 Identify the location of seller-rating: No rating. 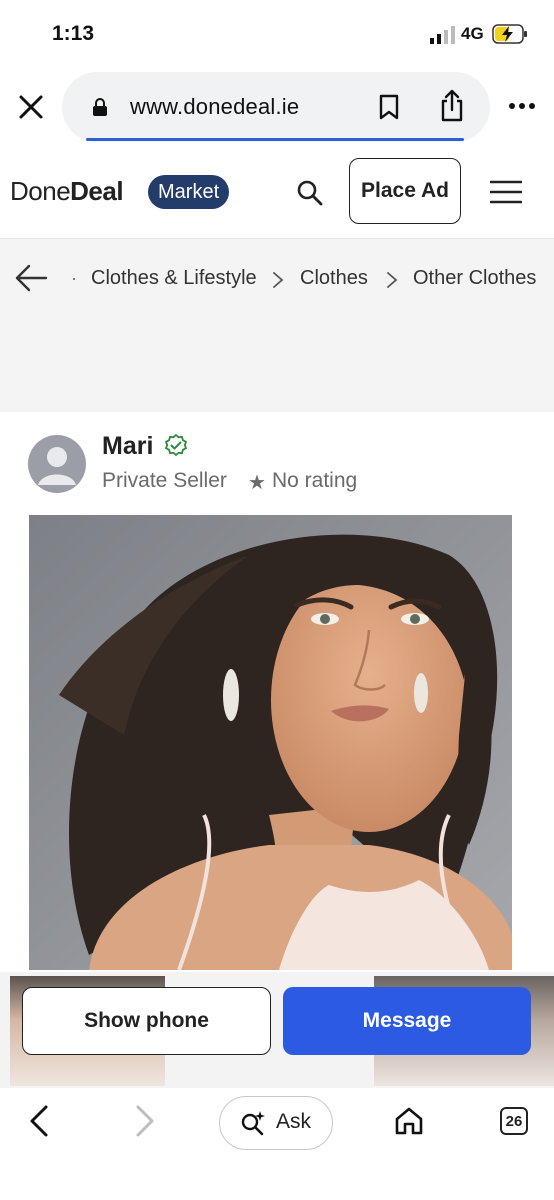
(315, 480).